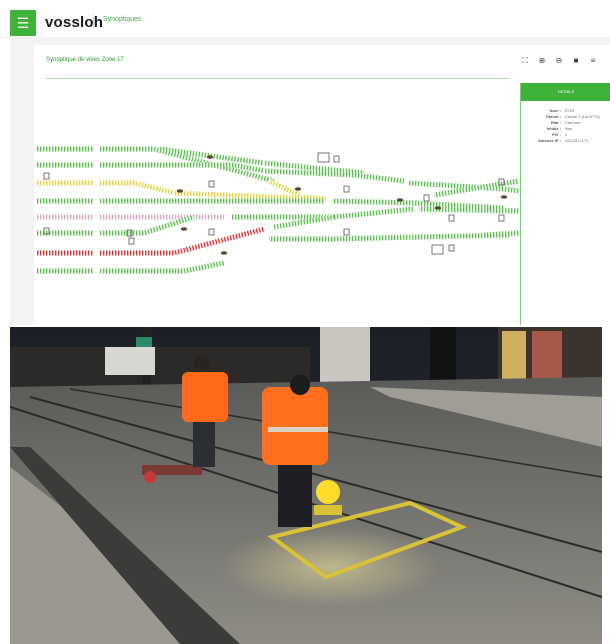 This screenshot has width=610, height=644. Describe the element at coordinates (93, 21) in the screenshot. I see `header-divider` at that location.